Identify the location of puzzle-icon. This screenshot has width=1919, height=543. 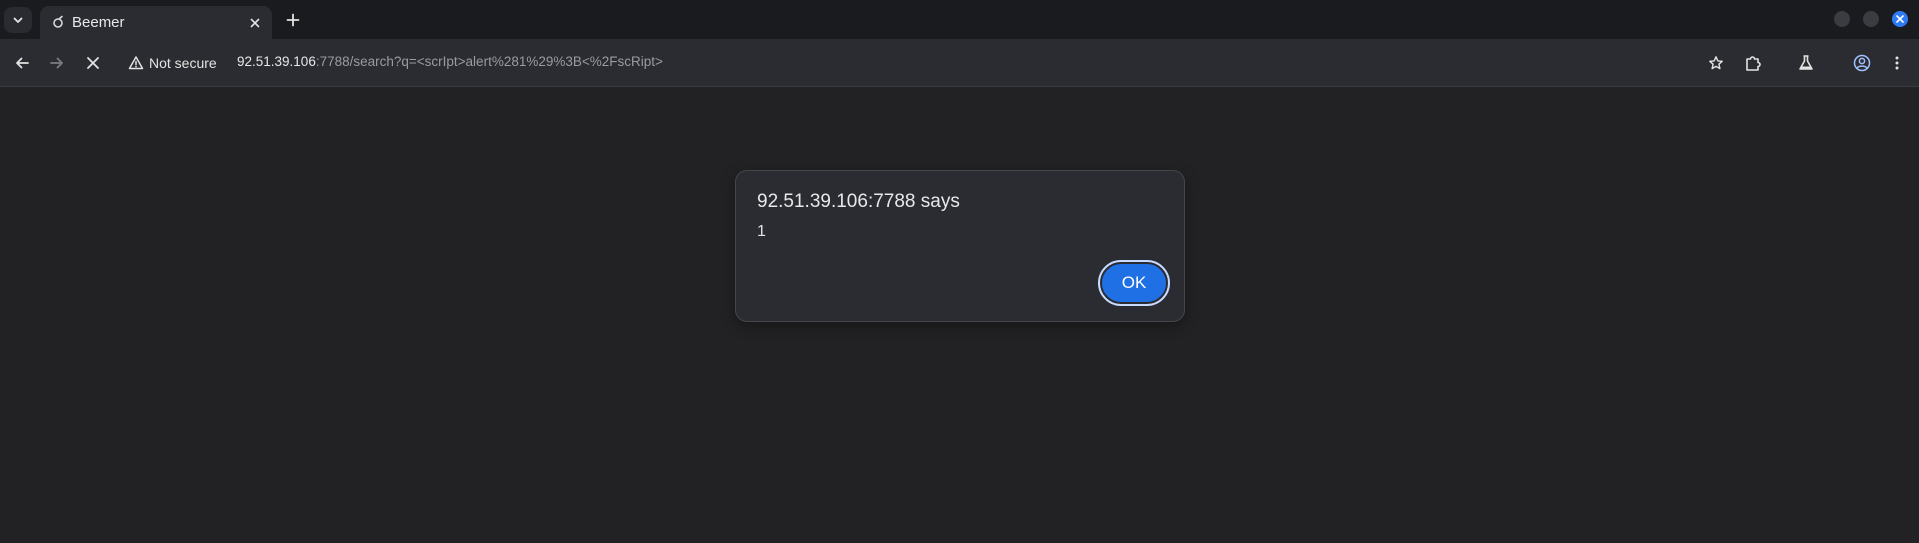
(1753, 63).